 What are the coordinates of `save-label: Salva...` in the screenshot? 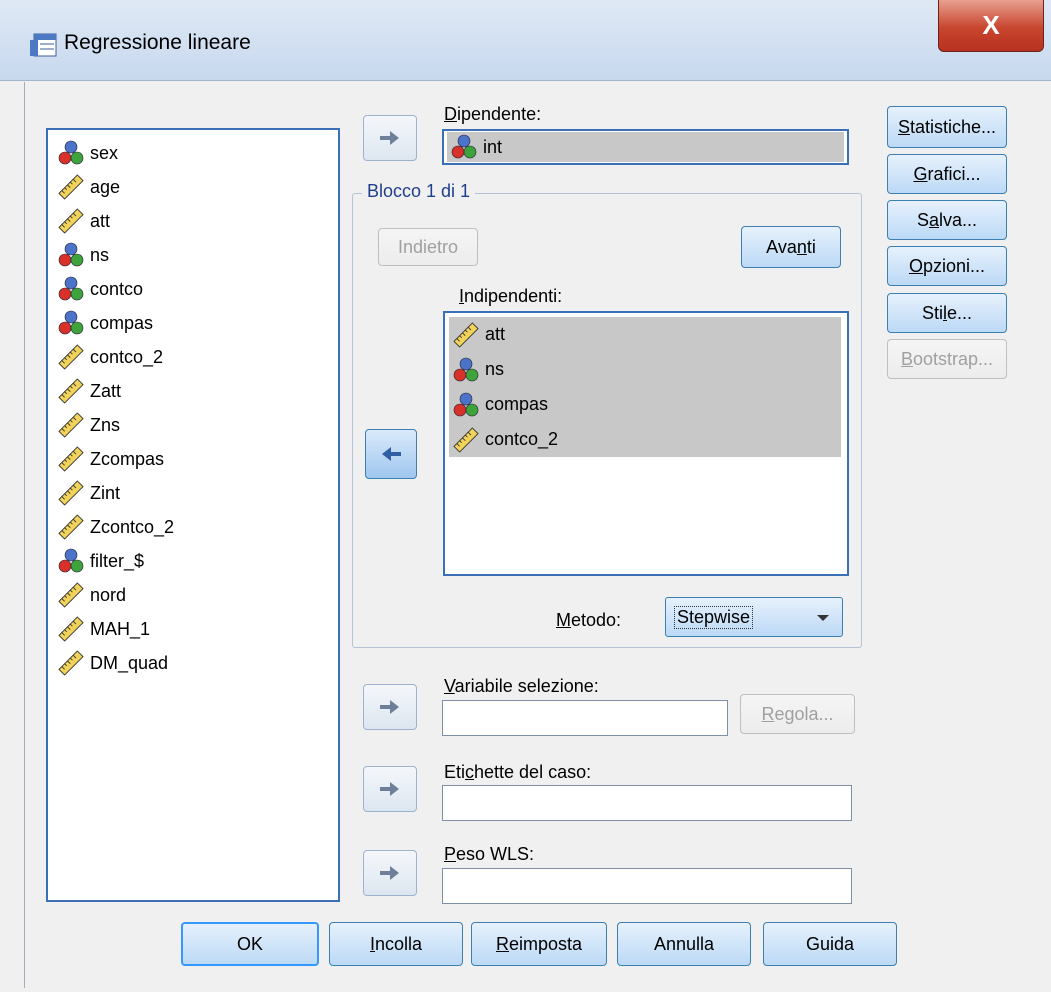 It's located at (947, 219).